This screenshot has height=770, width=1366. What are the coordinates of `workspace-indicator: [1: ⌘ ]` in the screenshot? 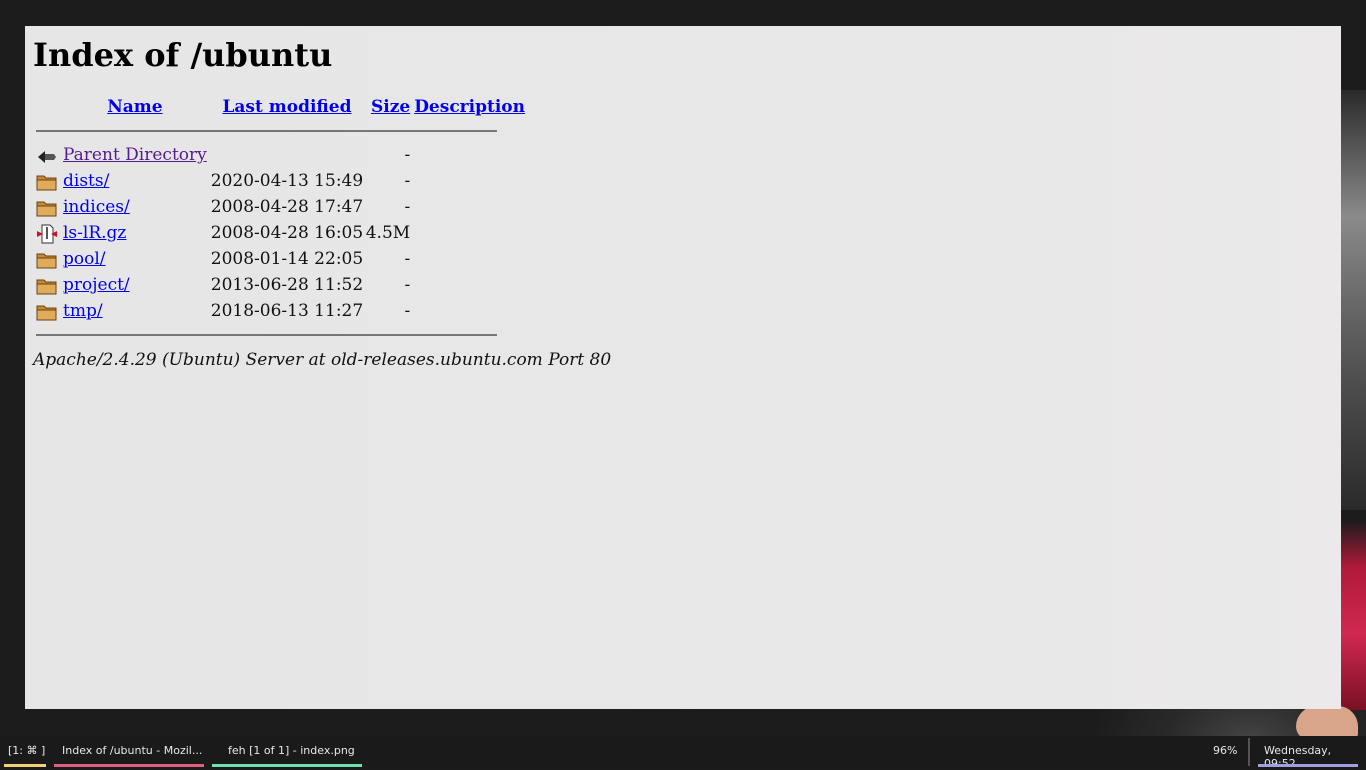 It's located at (26, 750).